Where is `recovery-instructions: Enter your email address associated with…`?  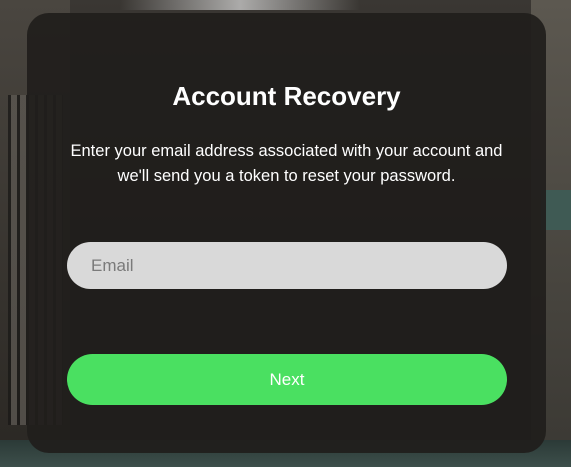 recovery-instructions: Enter your email address associated with… is located at coordinates (286, 163).